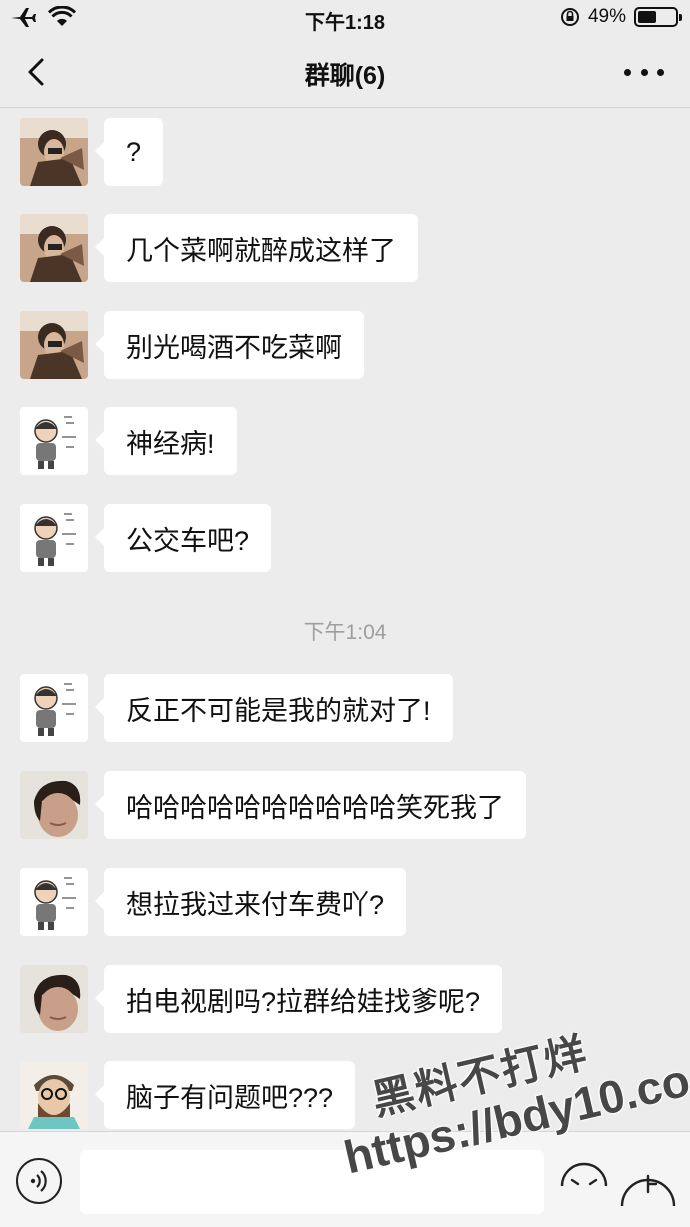 The image size is (690, 1227). I want to click on battery-percent: 49%, so click(606, 16).